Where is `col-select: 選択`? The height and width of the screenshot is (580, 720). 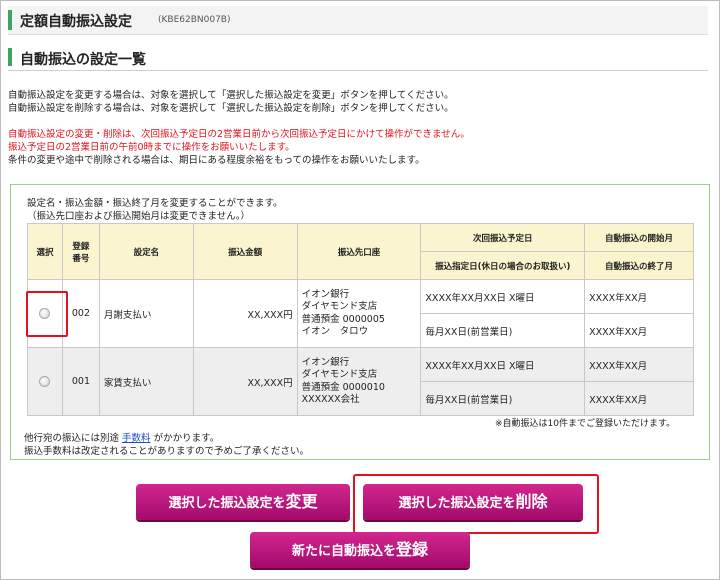 col-select: 選択 is located at coordinates (45, 251).